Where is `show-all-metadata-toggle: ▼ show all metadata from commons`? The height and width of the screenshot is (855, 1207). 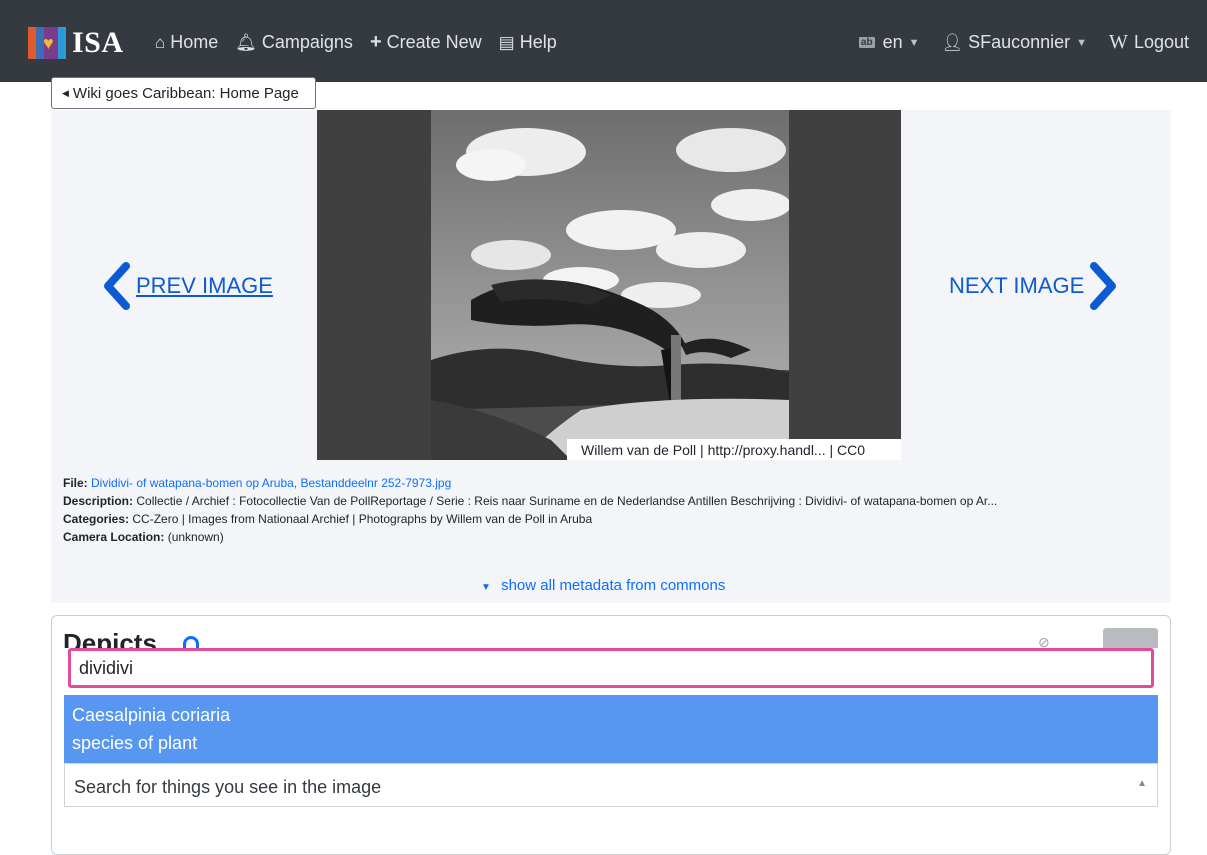
show-all-metadata-toggle: ▼ show all metadata from commons is located at coordinates (603, 585).